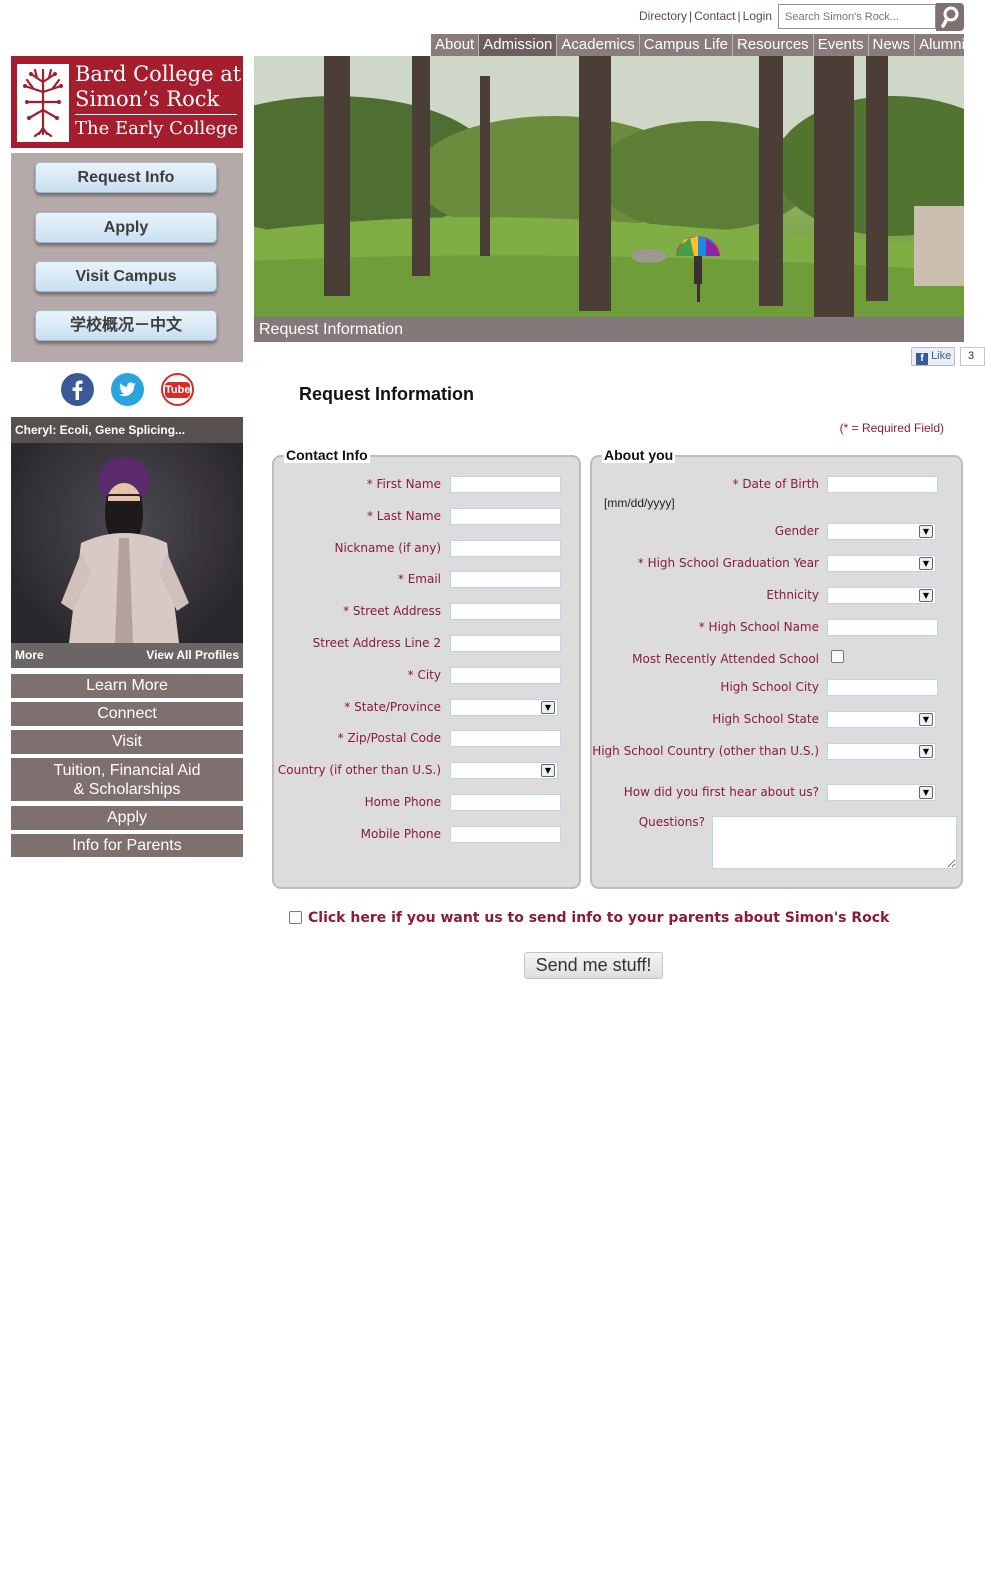  Describe the element at coordinates (505, 643) in the screenshot. I see `street-address-line-2-input` at that location.